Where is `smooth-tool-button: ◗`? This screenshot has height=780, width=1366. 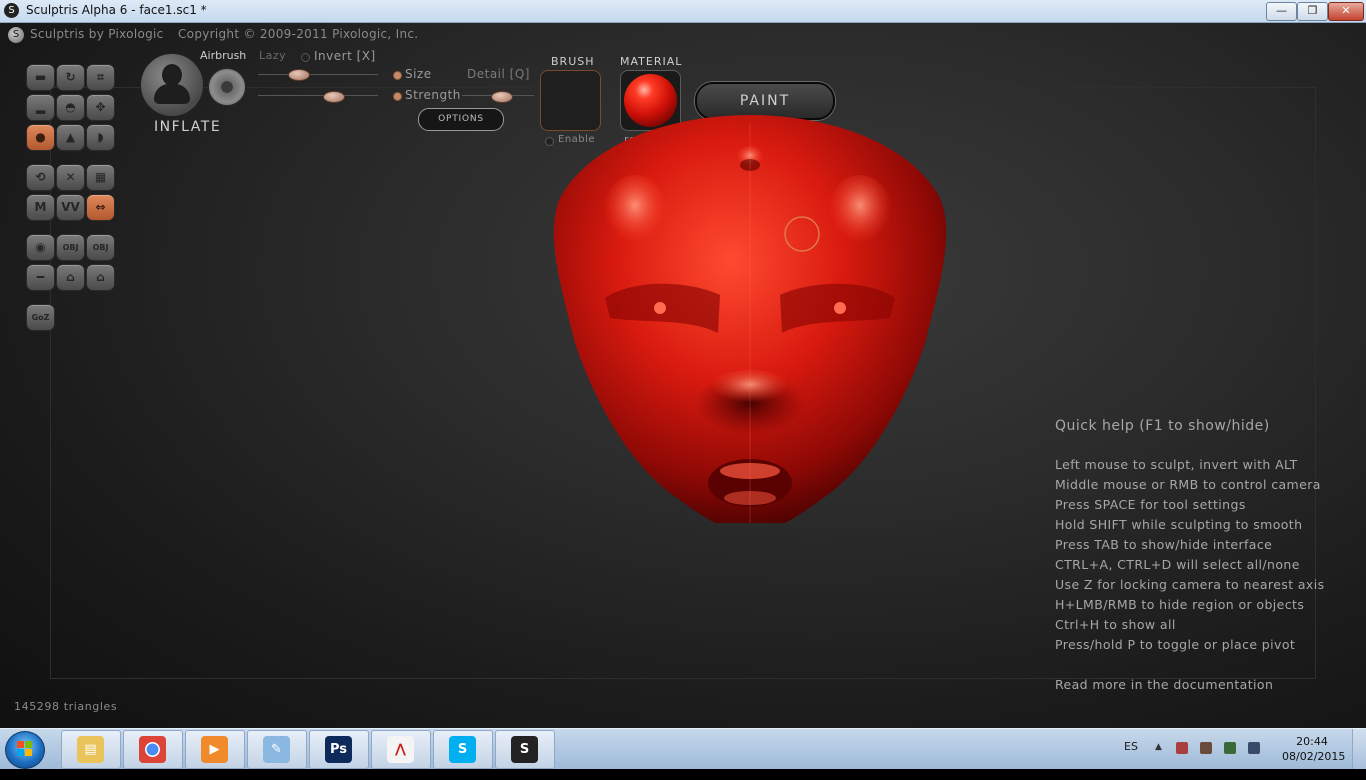
smooth-tool-button: ◗ is located at coordinates (100, 137).